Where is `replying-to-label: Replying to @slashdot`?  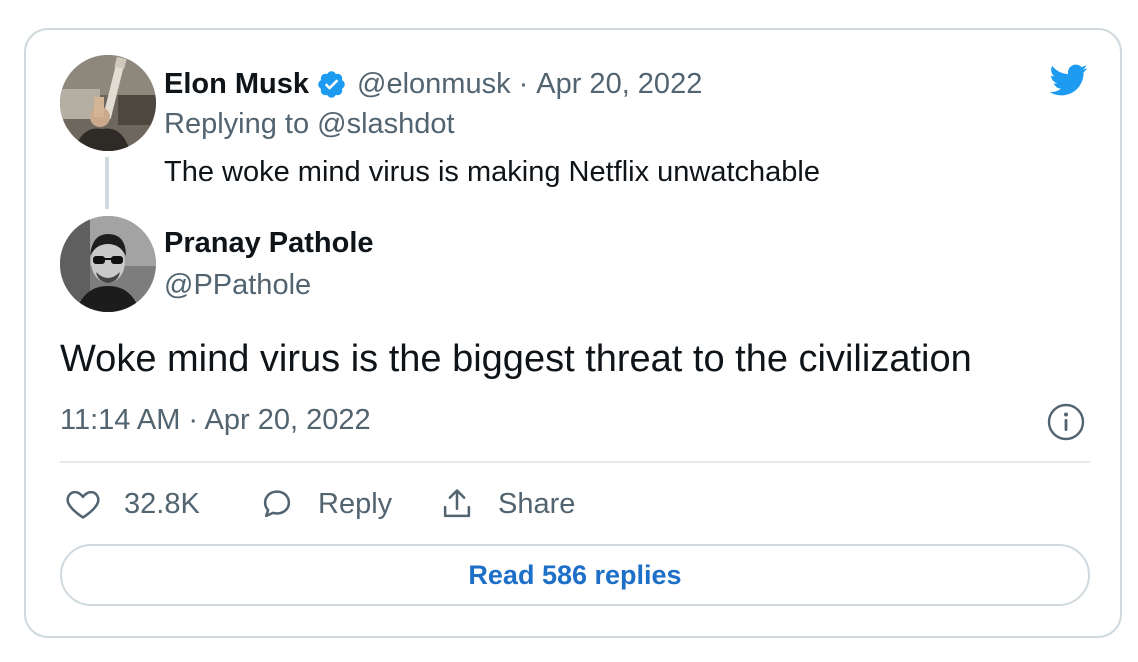 replying-to-label: Replying to @slashdot is located at coordinates (309, 124).